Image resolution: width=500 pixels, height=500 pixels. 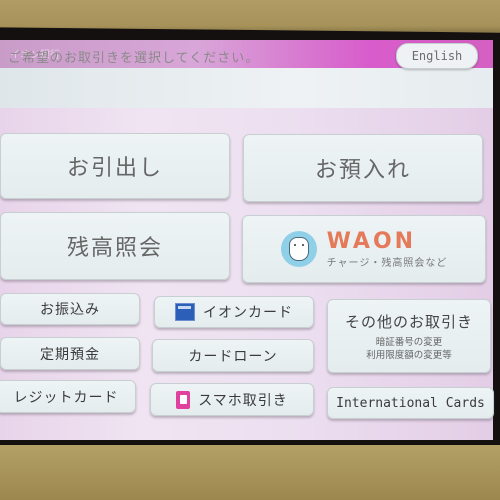 What do you see at coordinates (437, 56) in the screenshot?
I see `english-button: English` at bounding box center [437, 56].